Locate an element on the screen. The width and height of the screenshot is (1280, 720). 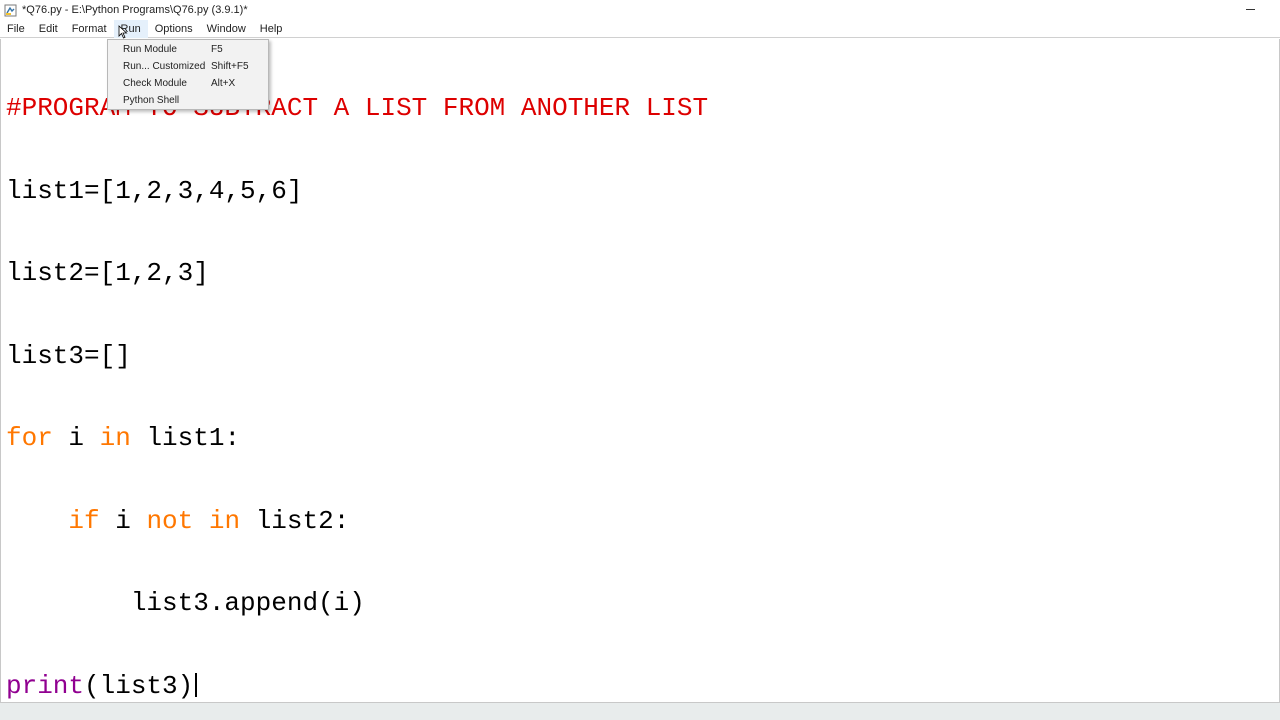
menu-window: Window is located at coordinates (226, 29).